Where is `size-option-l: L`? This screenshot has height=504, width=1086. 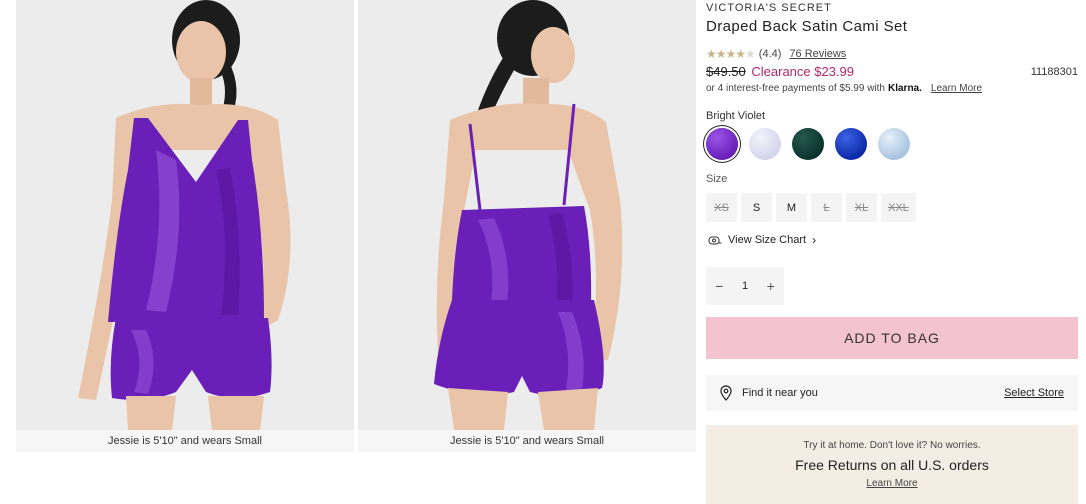
size-option-l: L is located at coordinates (826, 207).